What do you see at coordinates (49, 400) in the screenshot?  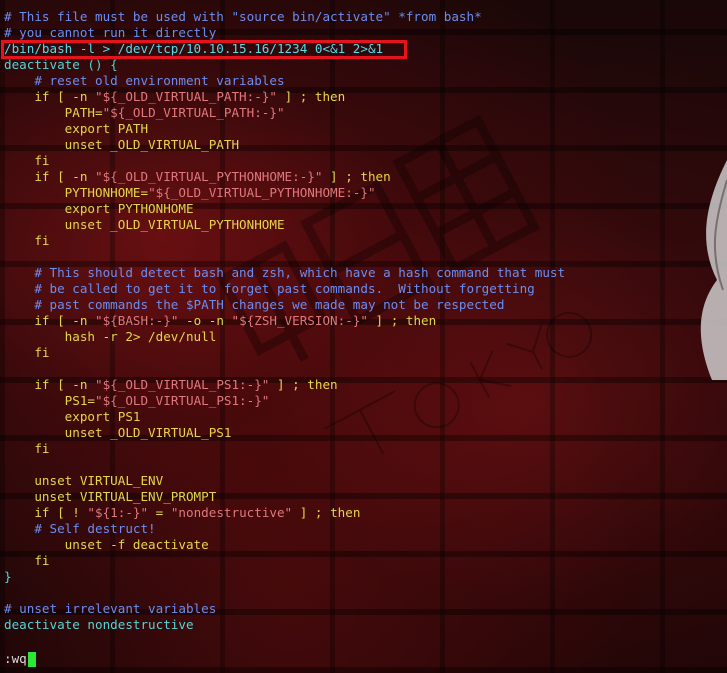 I see `code-token: PS1=` at bounding box center [49, 400].